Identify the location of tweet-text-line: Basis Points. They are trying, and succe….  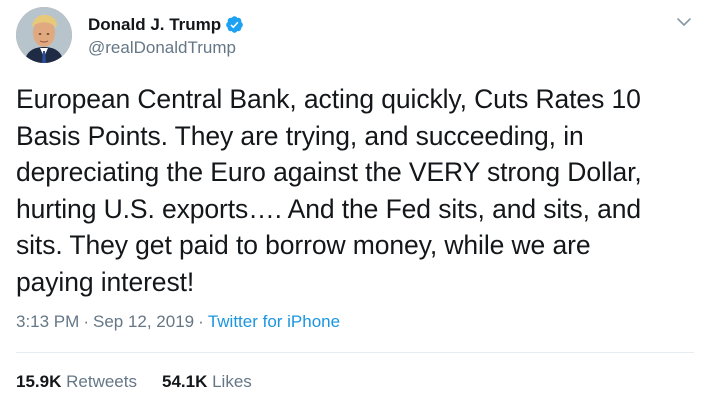
(300, 135).